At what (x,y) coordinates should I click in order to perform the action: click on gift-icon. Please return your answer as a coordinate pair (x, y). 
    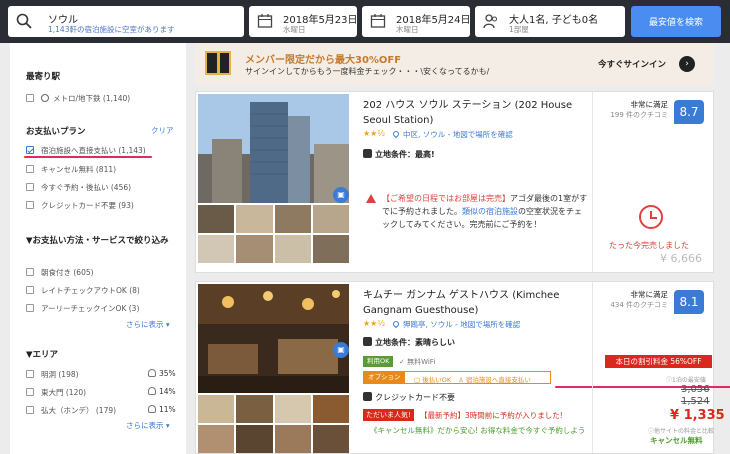
    Looking at the image, I should click on (218, 63).